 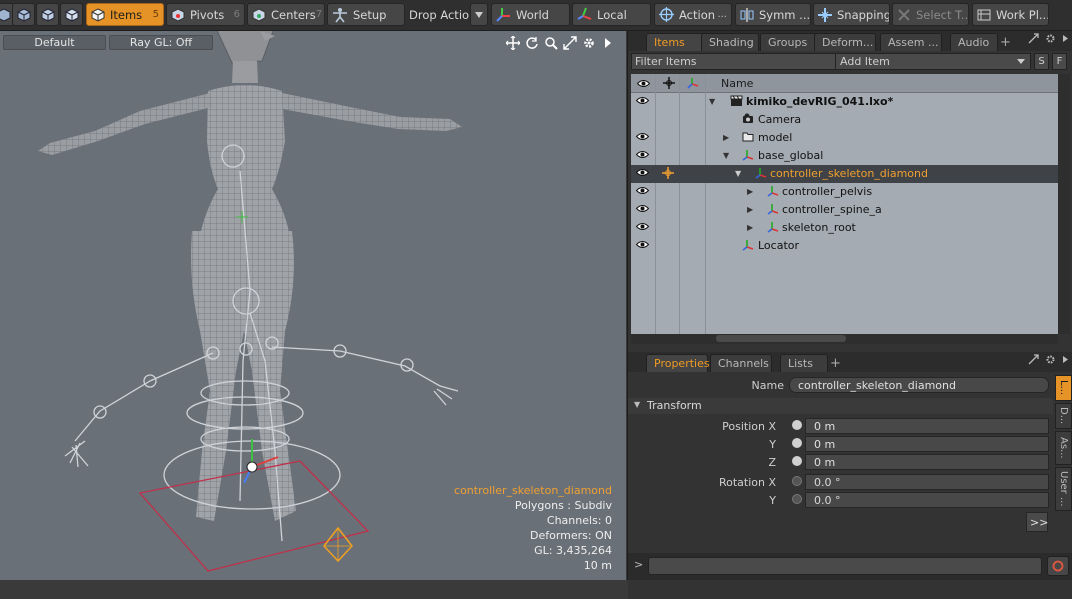 I want to click on s-button: S, so click(x=1041, y=61).